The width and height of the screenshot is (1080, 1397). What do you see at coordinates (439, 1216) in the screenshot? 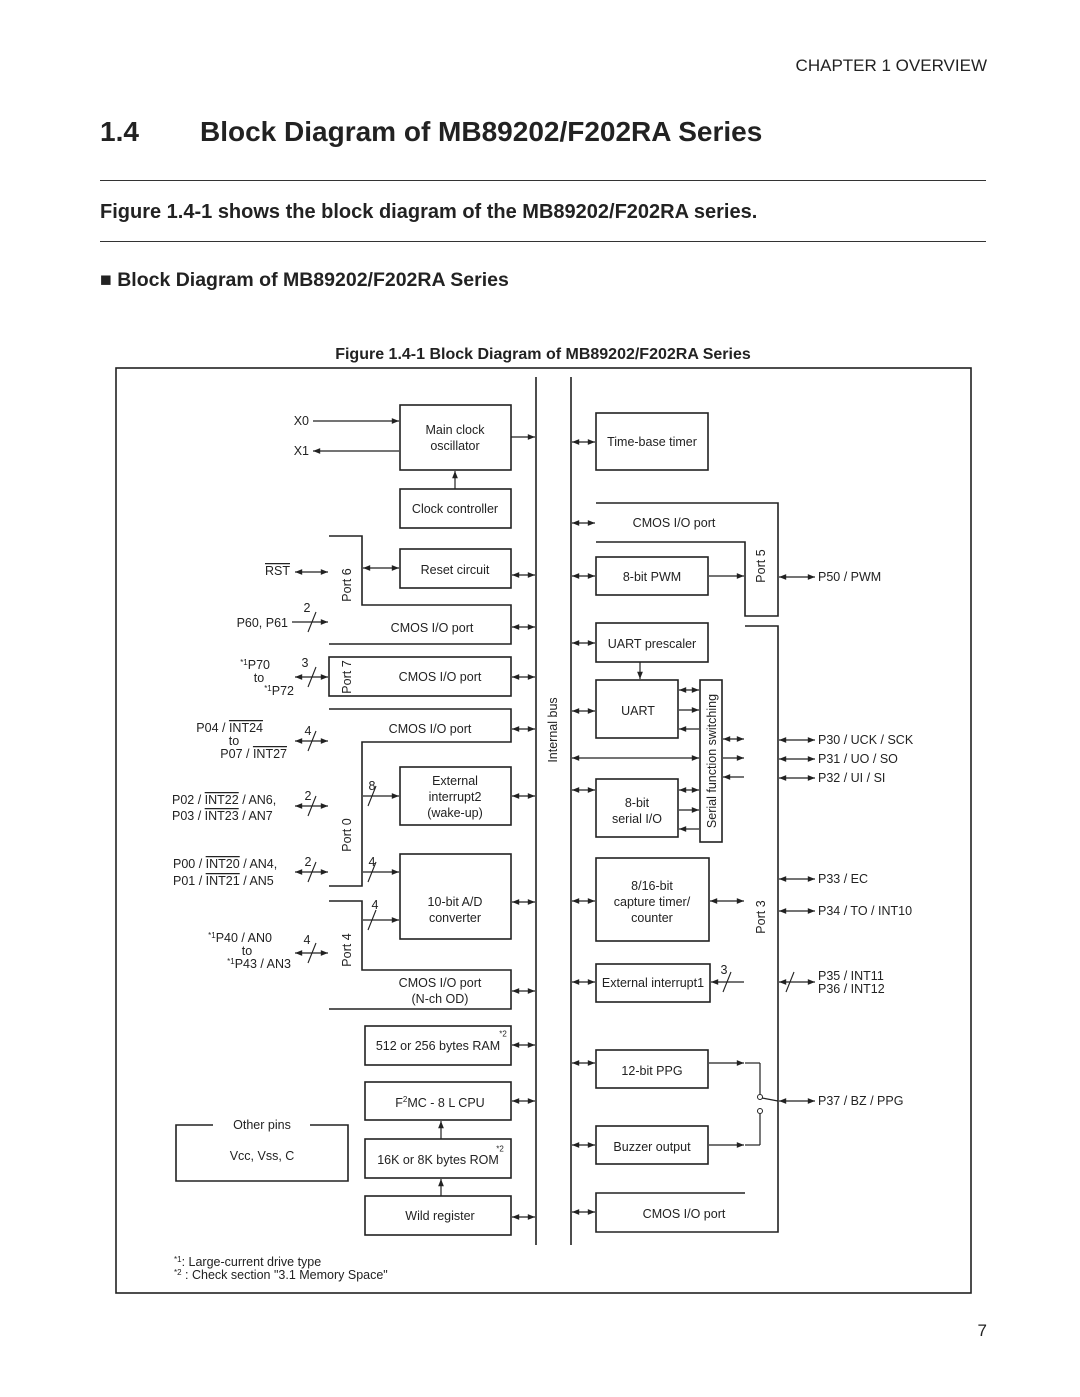
I see `wild-register-label: Wild register` at bounding box center [439, 1216].